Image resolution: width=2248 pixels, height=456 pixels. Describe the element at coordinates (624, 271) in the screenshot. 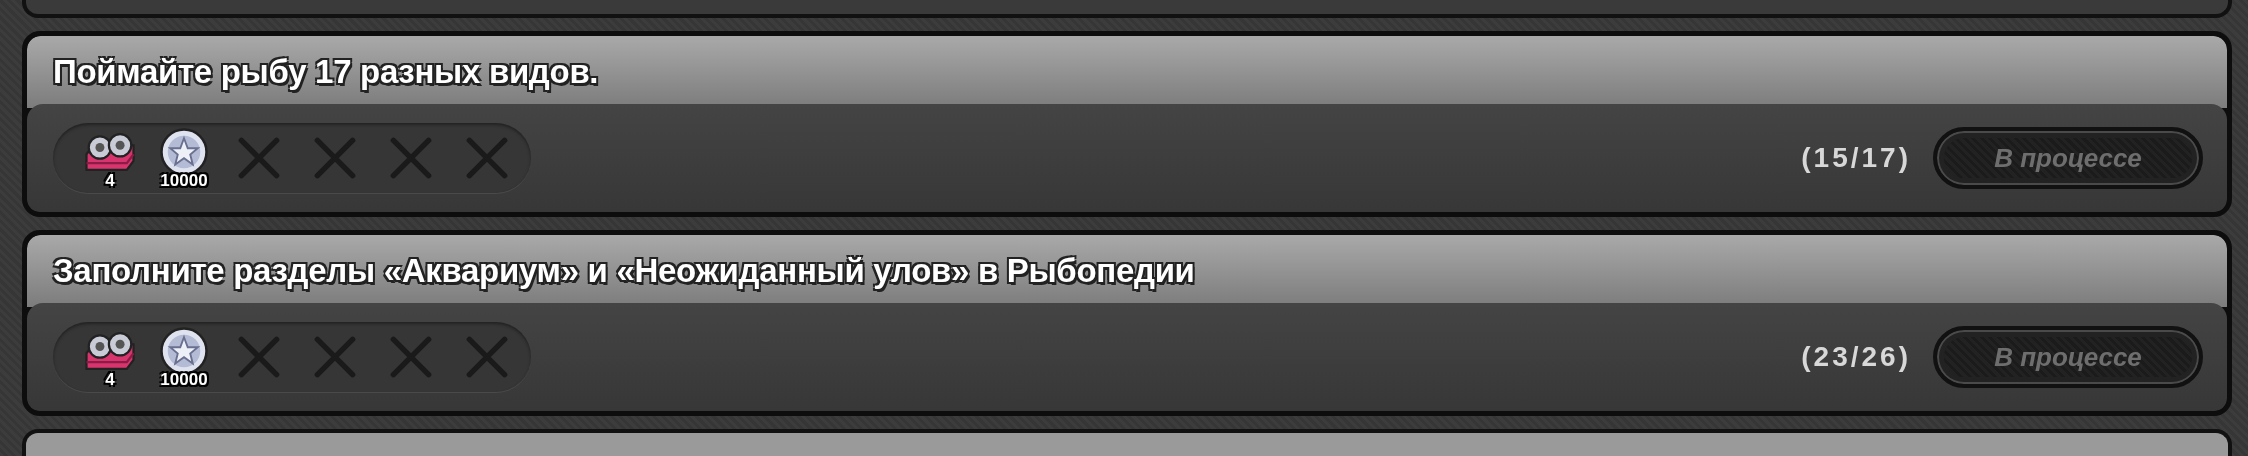

I see `quest-title: Заполните разделы «Аквариум» и «Неожиданный улов» в Рыбопедии` at that location.